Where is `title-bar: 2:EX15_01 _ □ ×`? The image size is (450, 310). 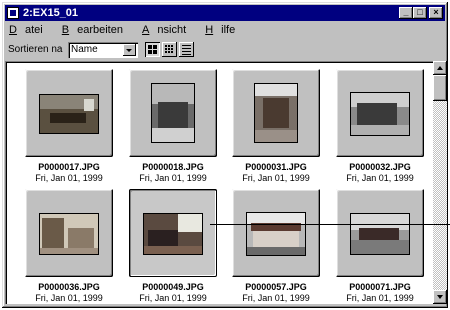 title-bar: 2:EX15_01 _ □ × is located at coordinates (225, 13).